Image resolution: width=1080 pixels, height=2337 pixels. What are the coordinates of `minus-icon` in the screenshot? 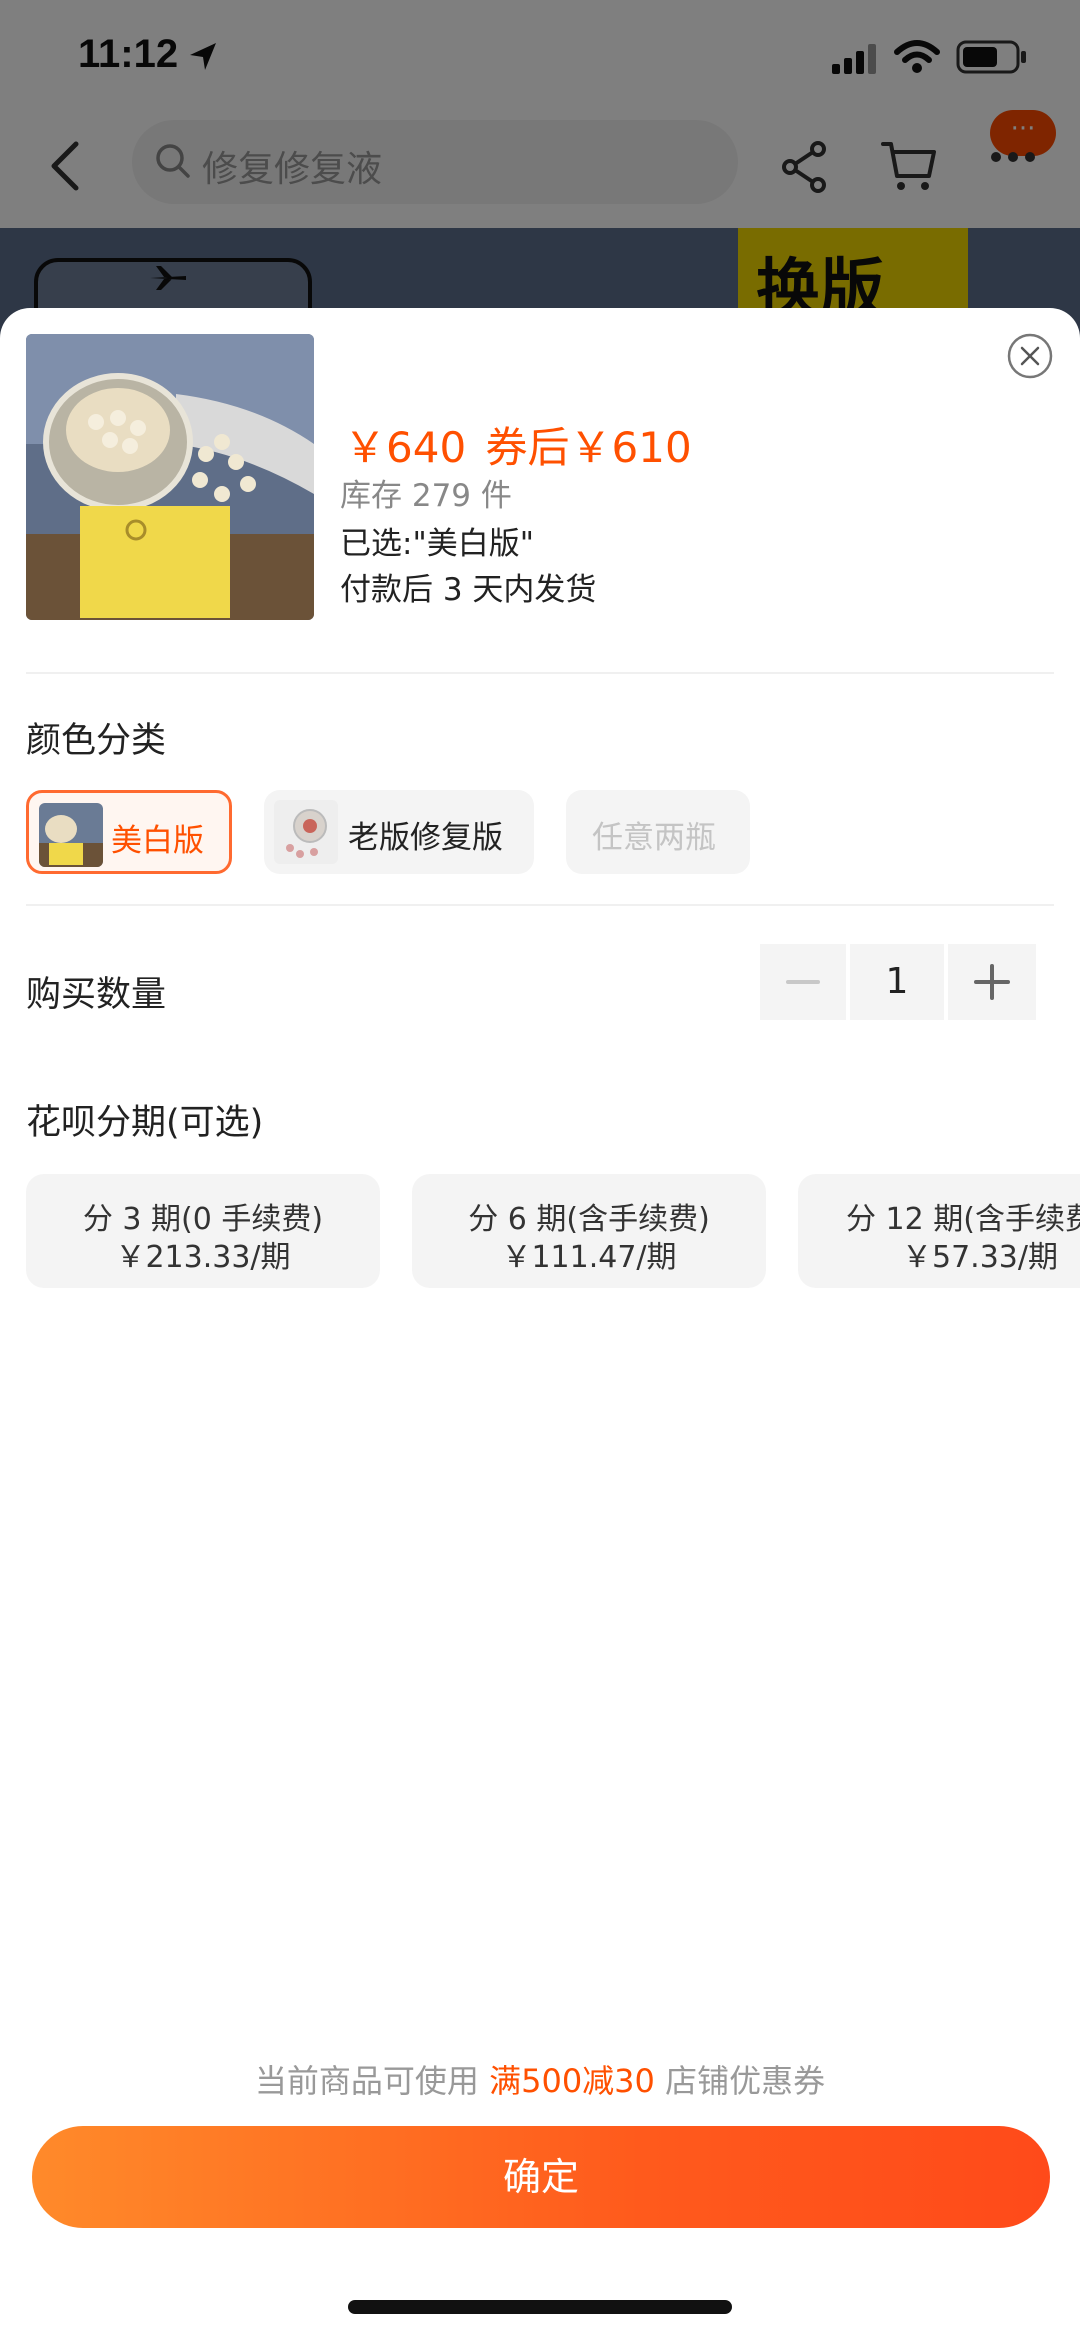 It's located at (803, 982).